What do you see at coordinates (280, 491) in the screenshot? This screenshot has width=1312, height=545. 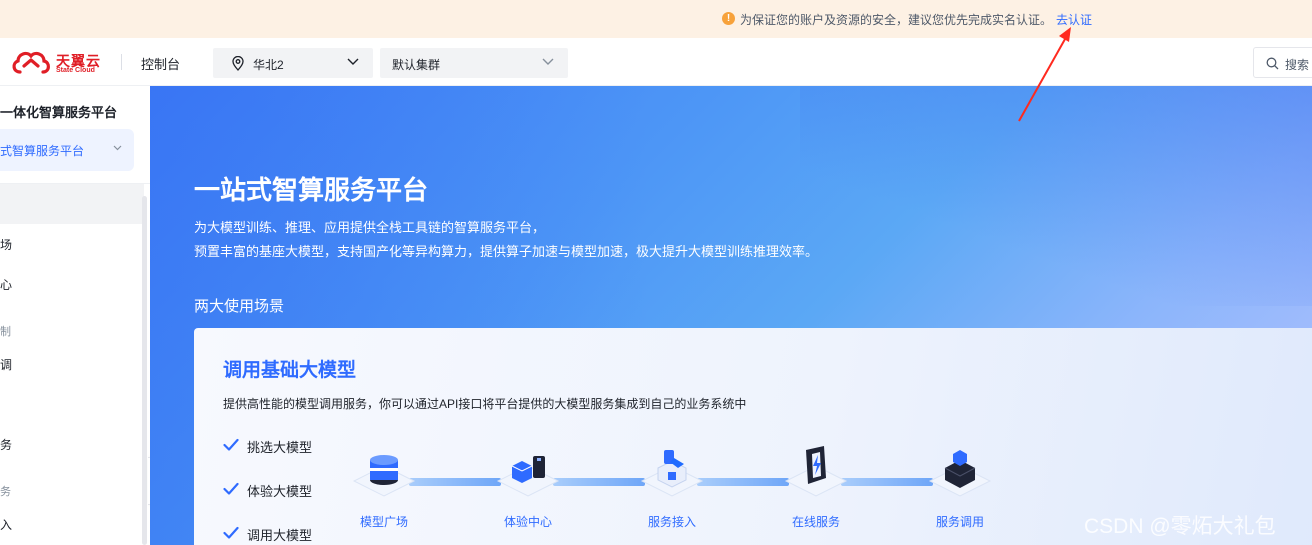 I see `check-item-label: 体验大模型` at bounding box center [280, 491].